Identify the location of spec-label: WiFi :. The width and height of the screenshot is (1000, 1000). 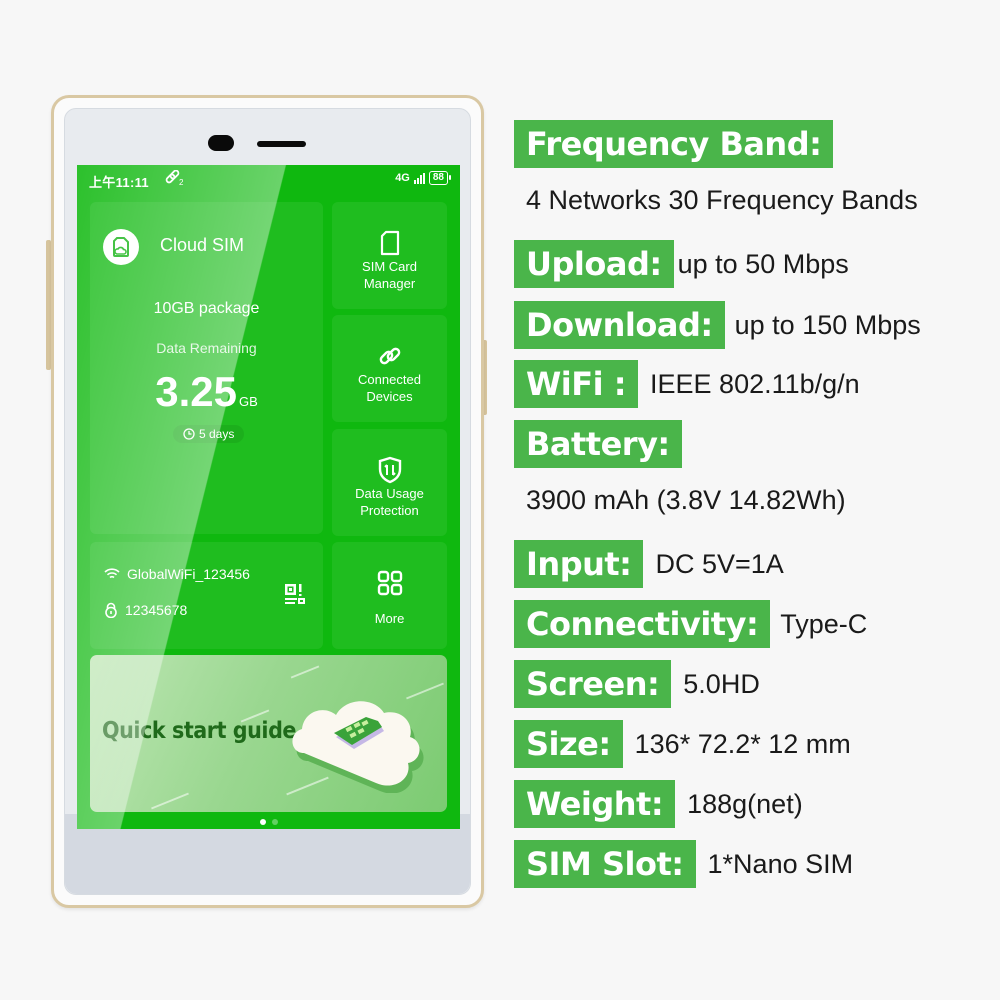
(576, 384).